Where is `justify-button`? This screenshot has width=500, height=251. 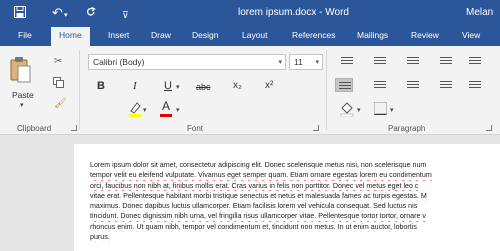
justify-button is located at coordinates (446, 85).